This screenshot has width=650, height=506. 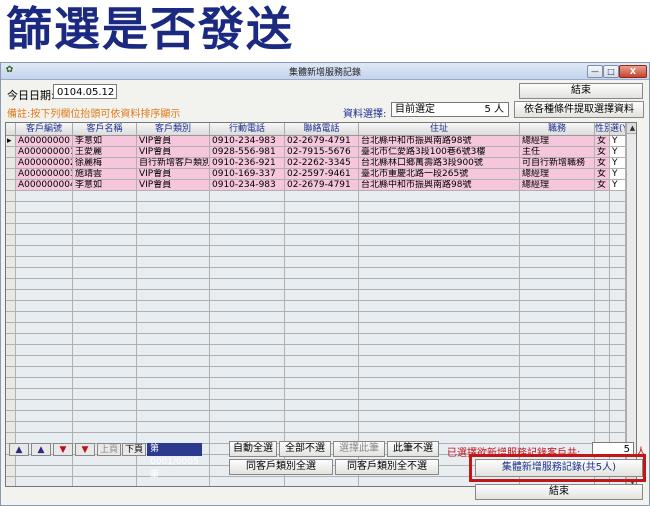 I want to click on prev-record-button: ▲, so click(x=41, y=449).